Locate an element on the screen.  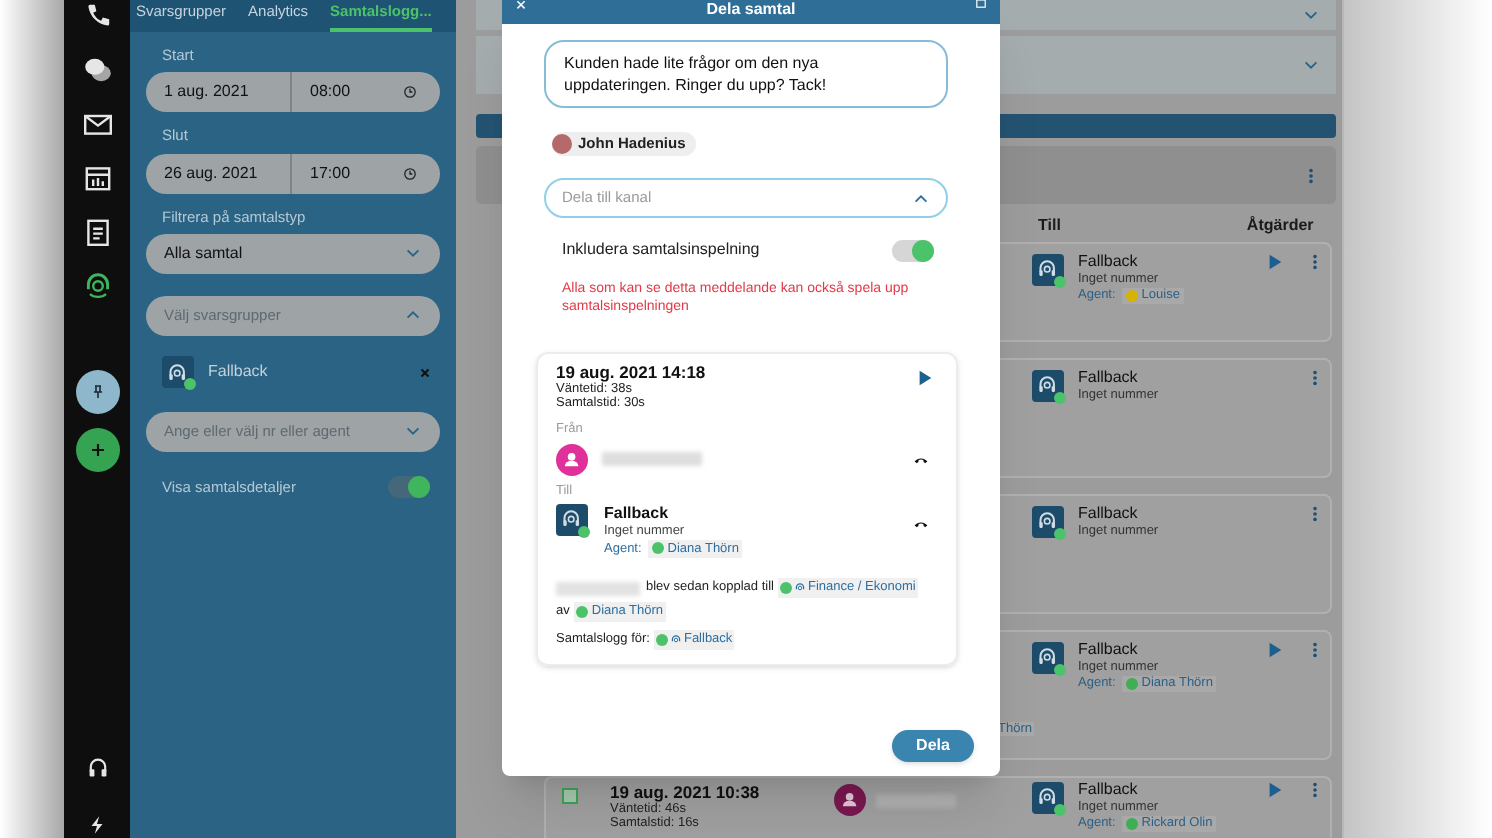
date-value: 26 aug. 2021 is located at coordinates (219, 173).